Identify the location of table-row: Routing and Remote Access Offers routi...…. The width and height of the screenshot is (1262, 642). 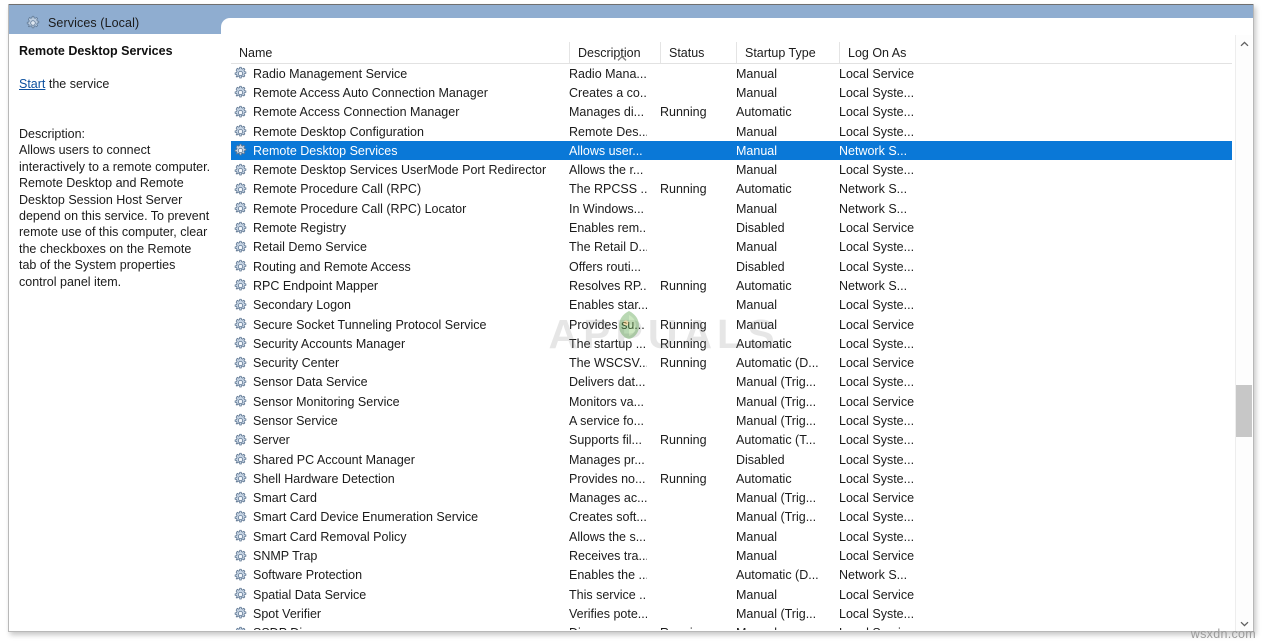
(731, 266).